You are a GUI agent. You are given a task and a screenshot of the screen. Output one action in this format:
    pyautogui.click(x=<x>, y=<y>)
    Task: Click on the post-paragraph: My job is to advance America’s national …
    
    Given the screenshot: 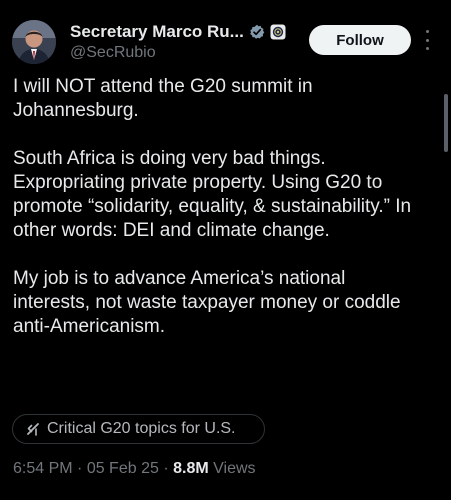 What is the action you would take?
    pyautogui.click(x=207, y=302)
    